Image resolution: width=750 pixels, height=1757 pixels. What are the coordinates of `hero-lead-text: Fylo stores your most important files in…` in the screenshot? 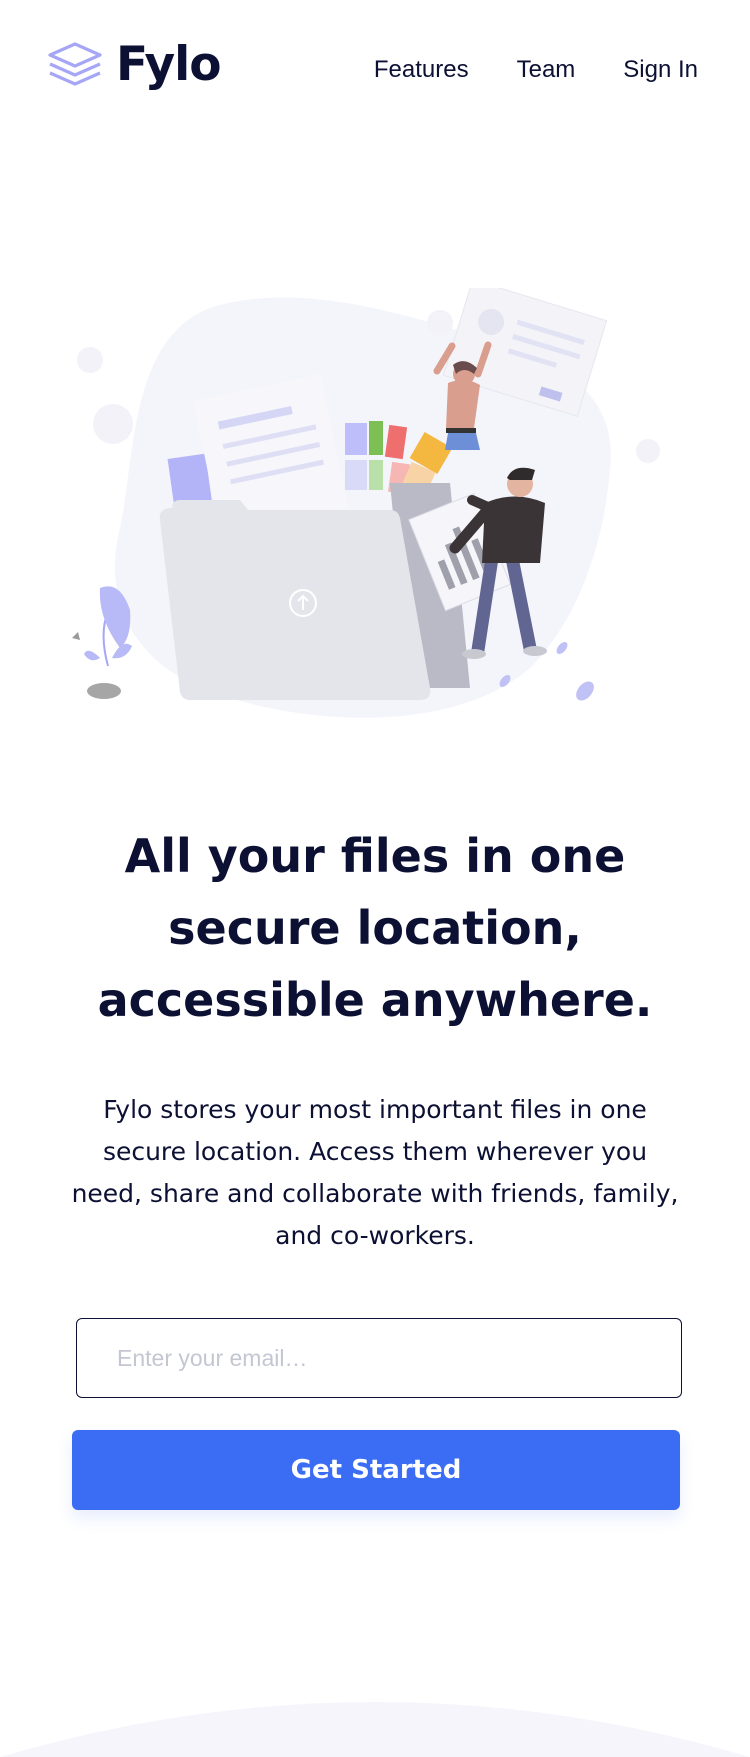 It's located at (375, 1172).